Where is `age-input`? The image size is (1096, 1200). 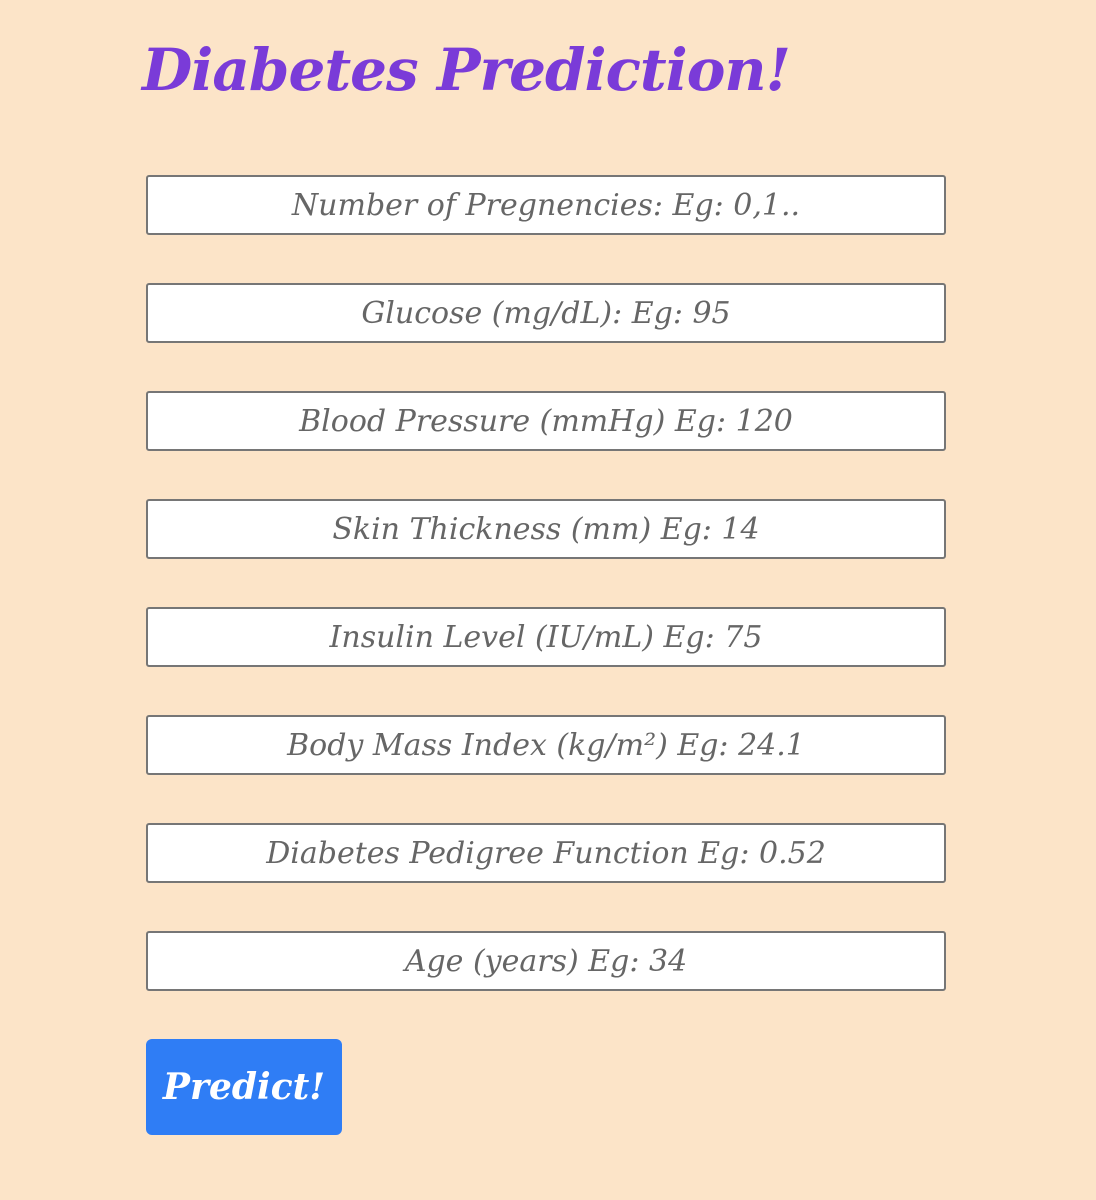
age-input is located at coordinates (546, 961).